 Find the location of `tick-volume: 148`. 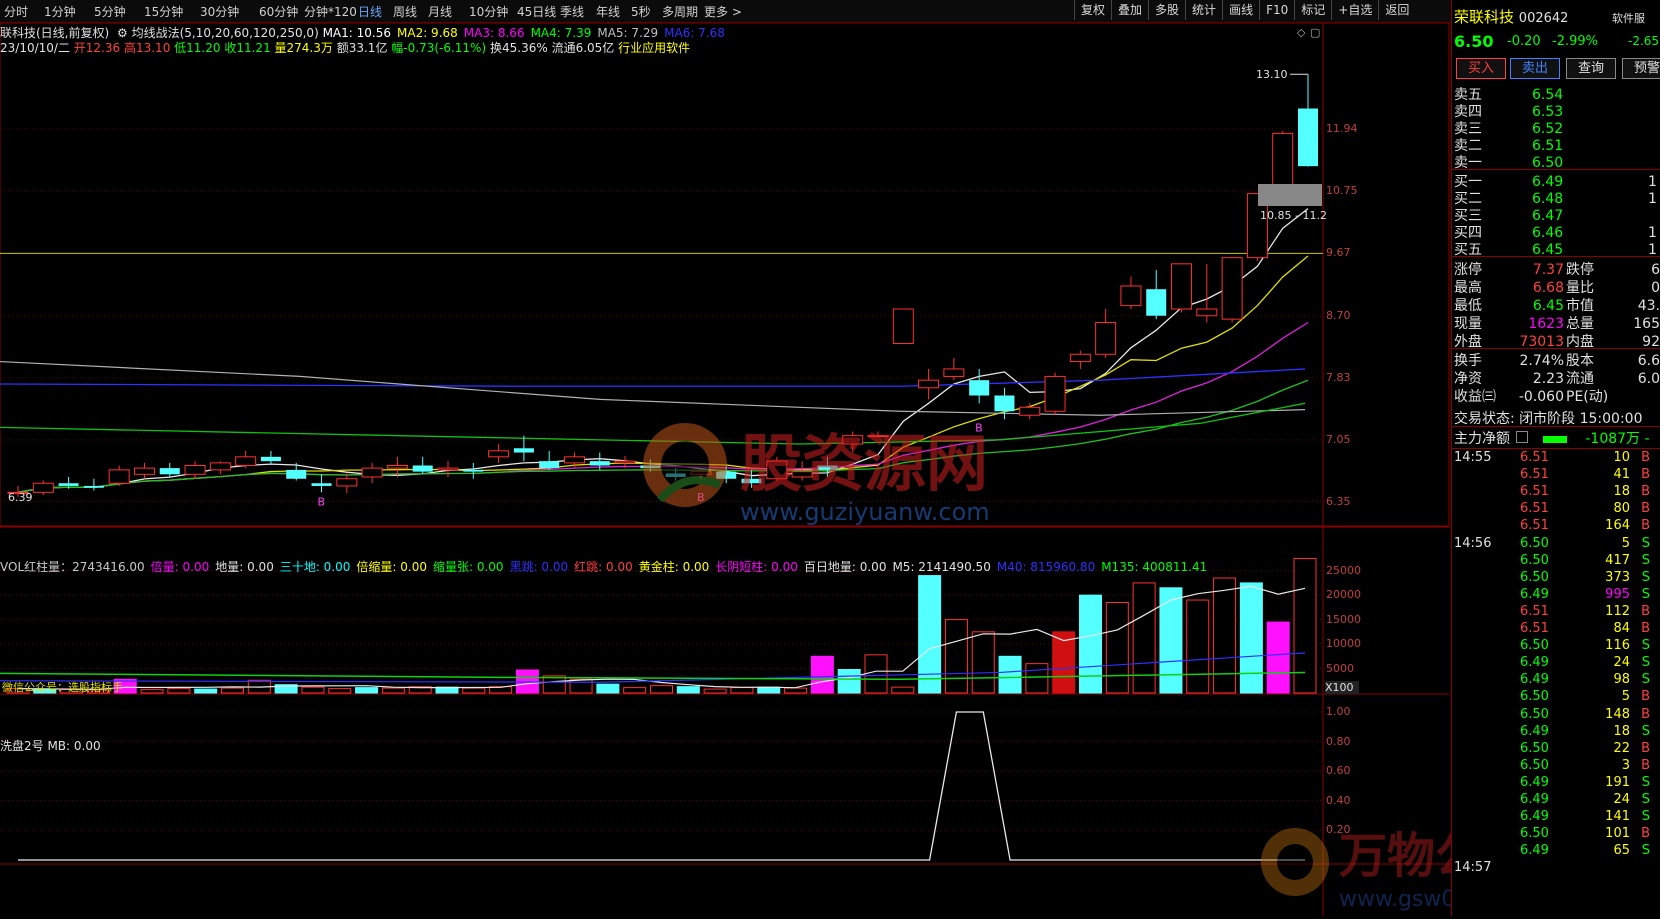

tick-volume: 148 is located at coordinates (1617, 714).